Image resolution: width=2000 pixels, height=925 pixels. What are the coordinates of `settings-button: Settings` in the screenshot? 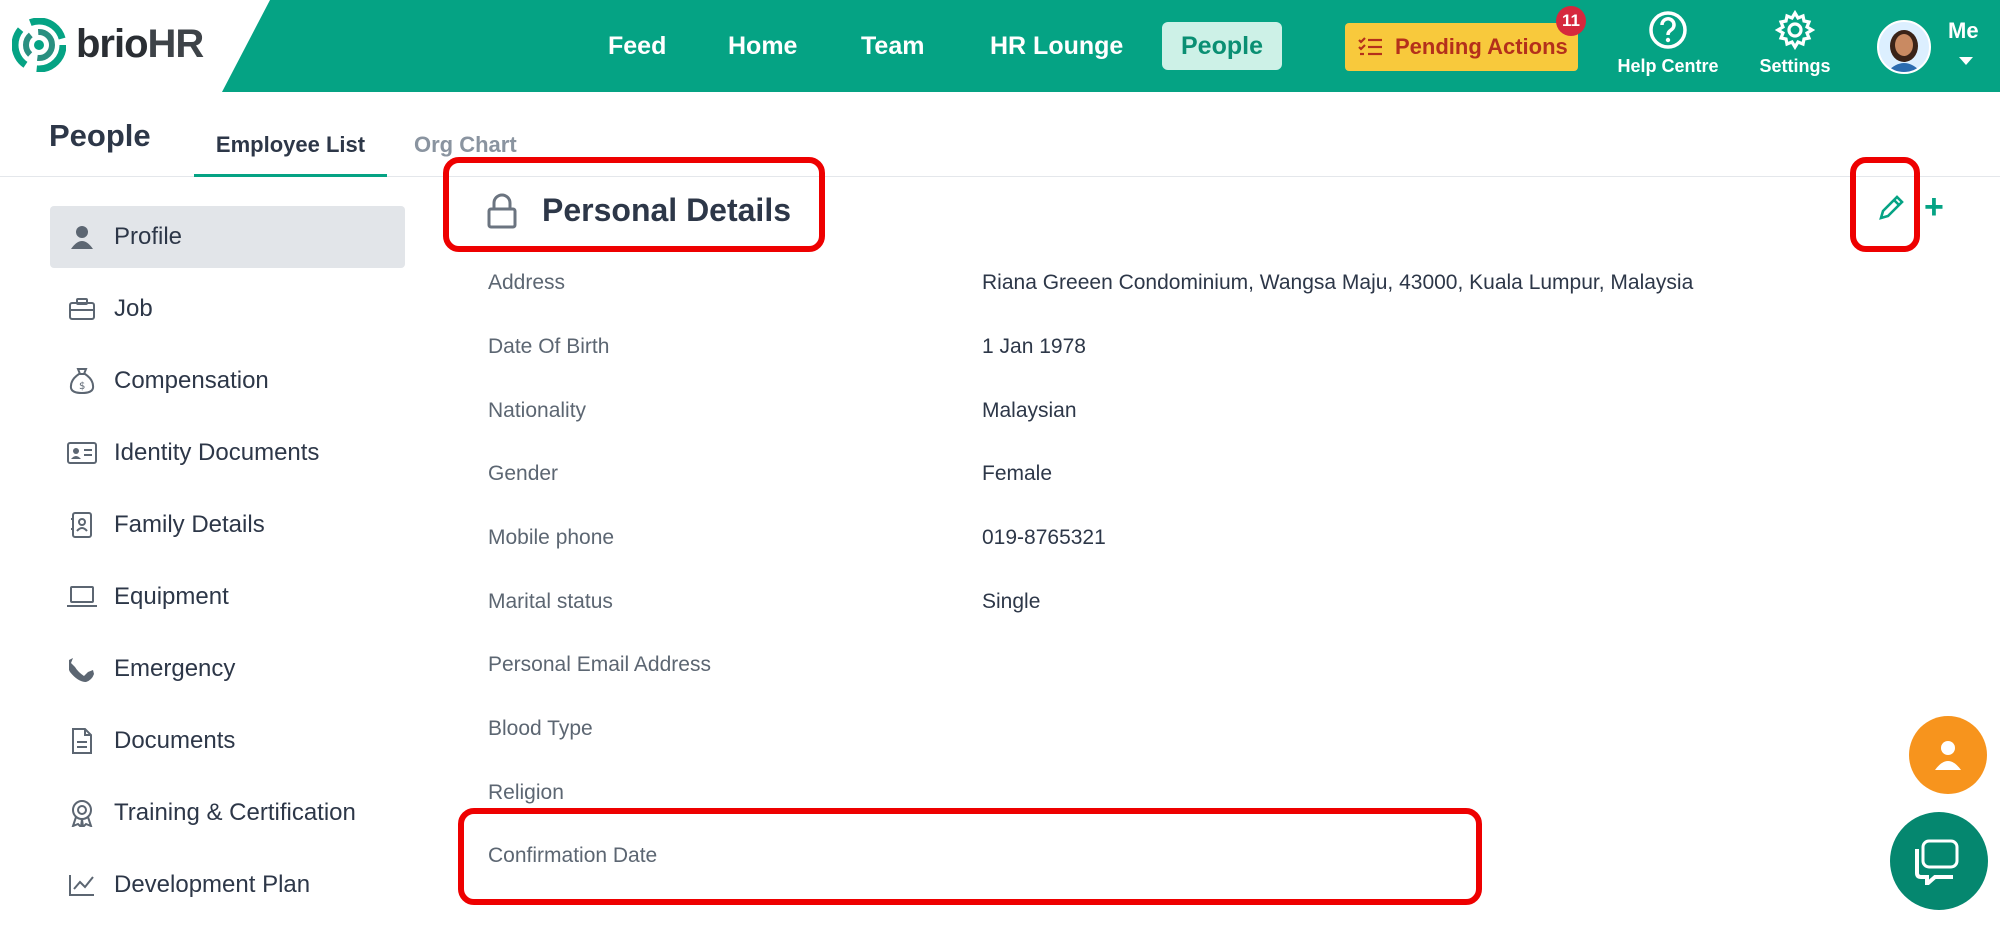 It's located at (1795, 45).